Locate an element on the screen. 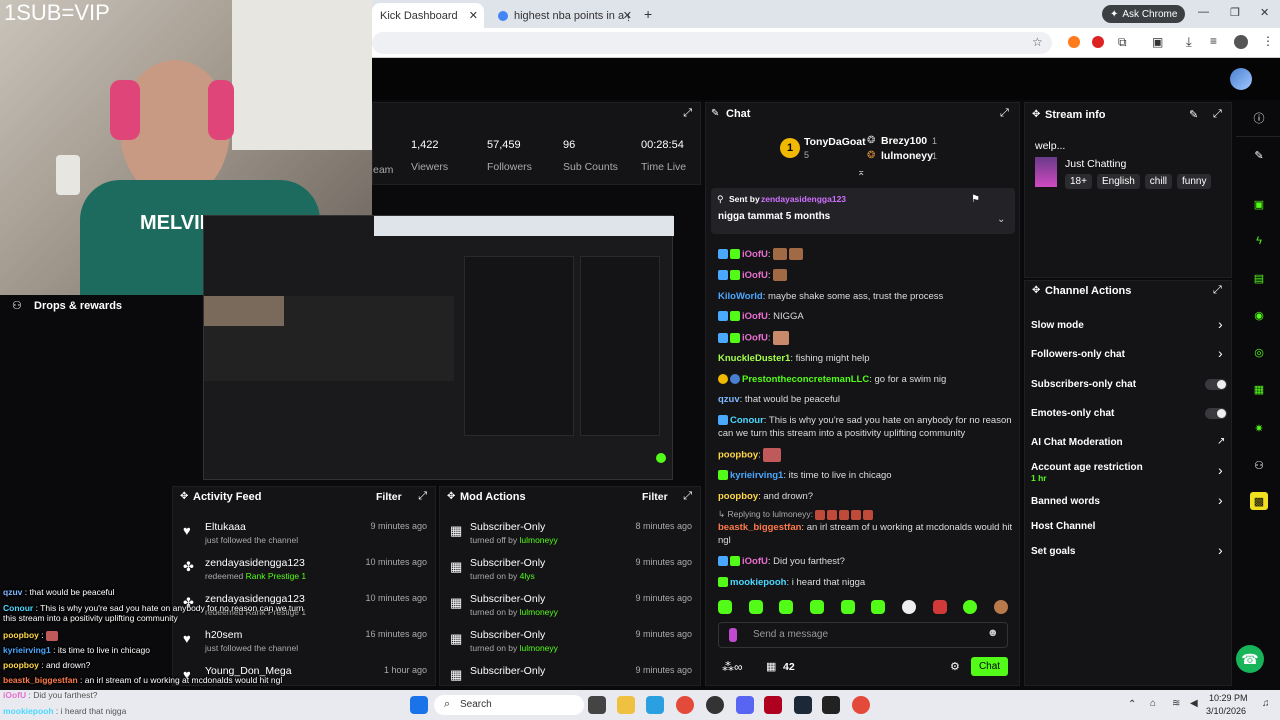 This screenshot has width=1280, height=720. chat-input: Send a message ☻ is located at coordinates (863, 635).